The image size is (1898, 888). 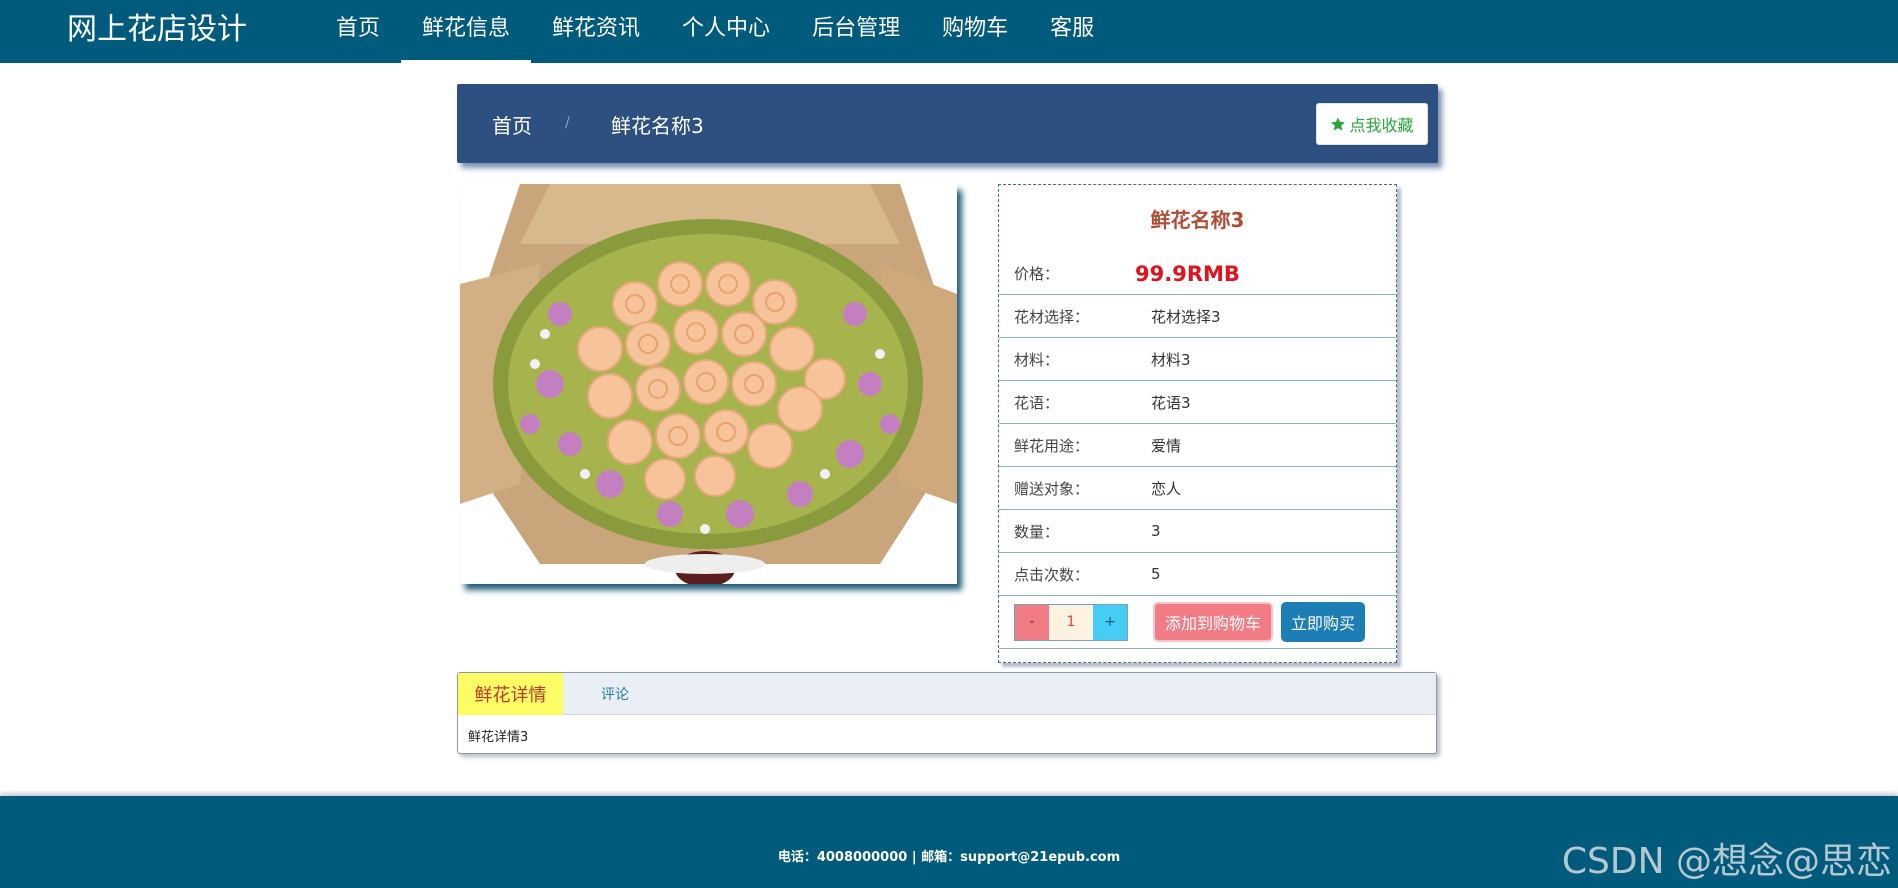 I want to click on info-row-click-count: 点击次数： 5, so click(x=1197, y=574).